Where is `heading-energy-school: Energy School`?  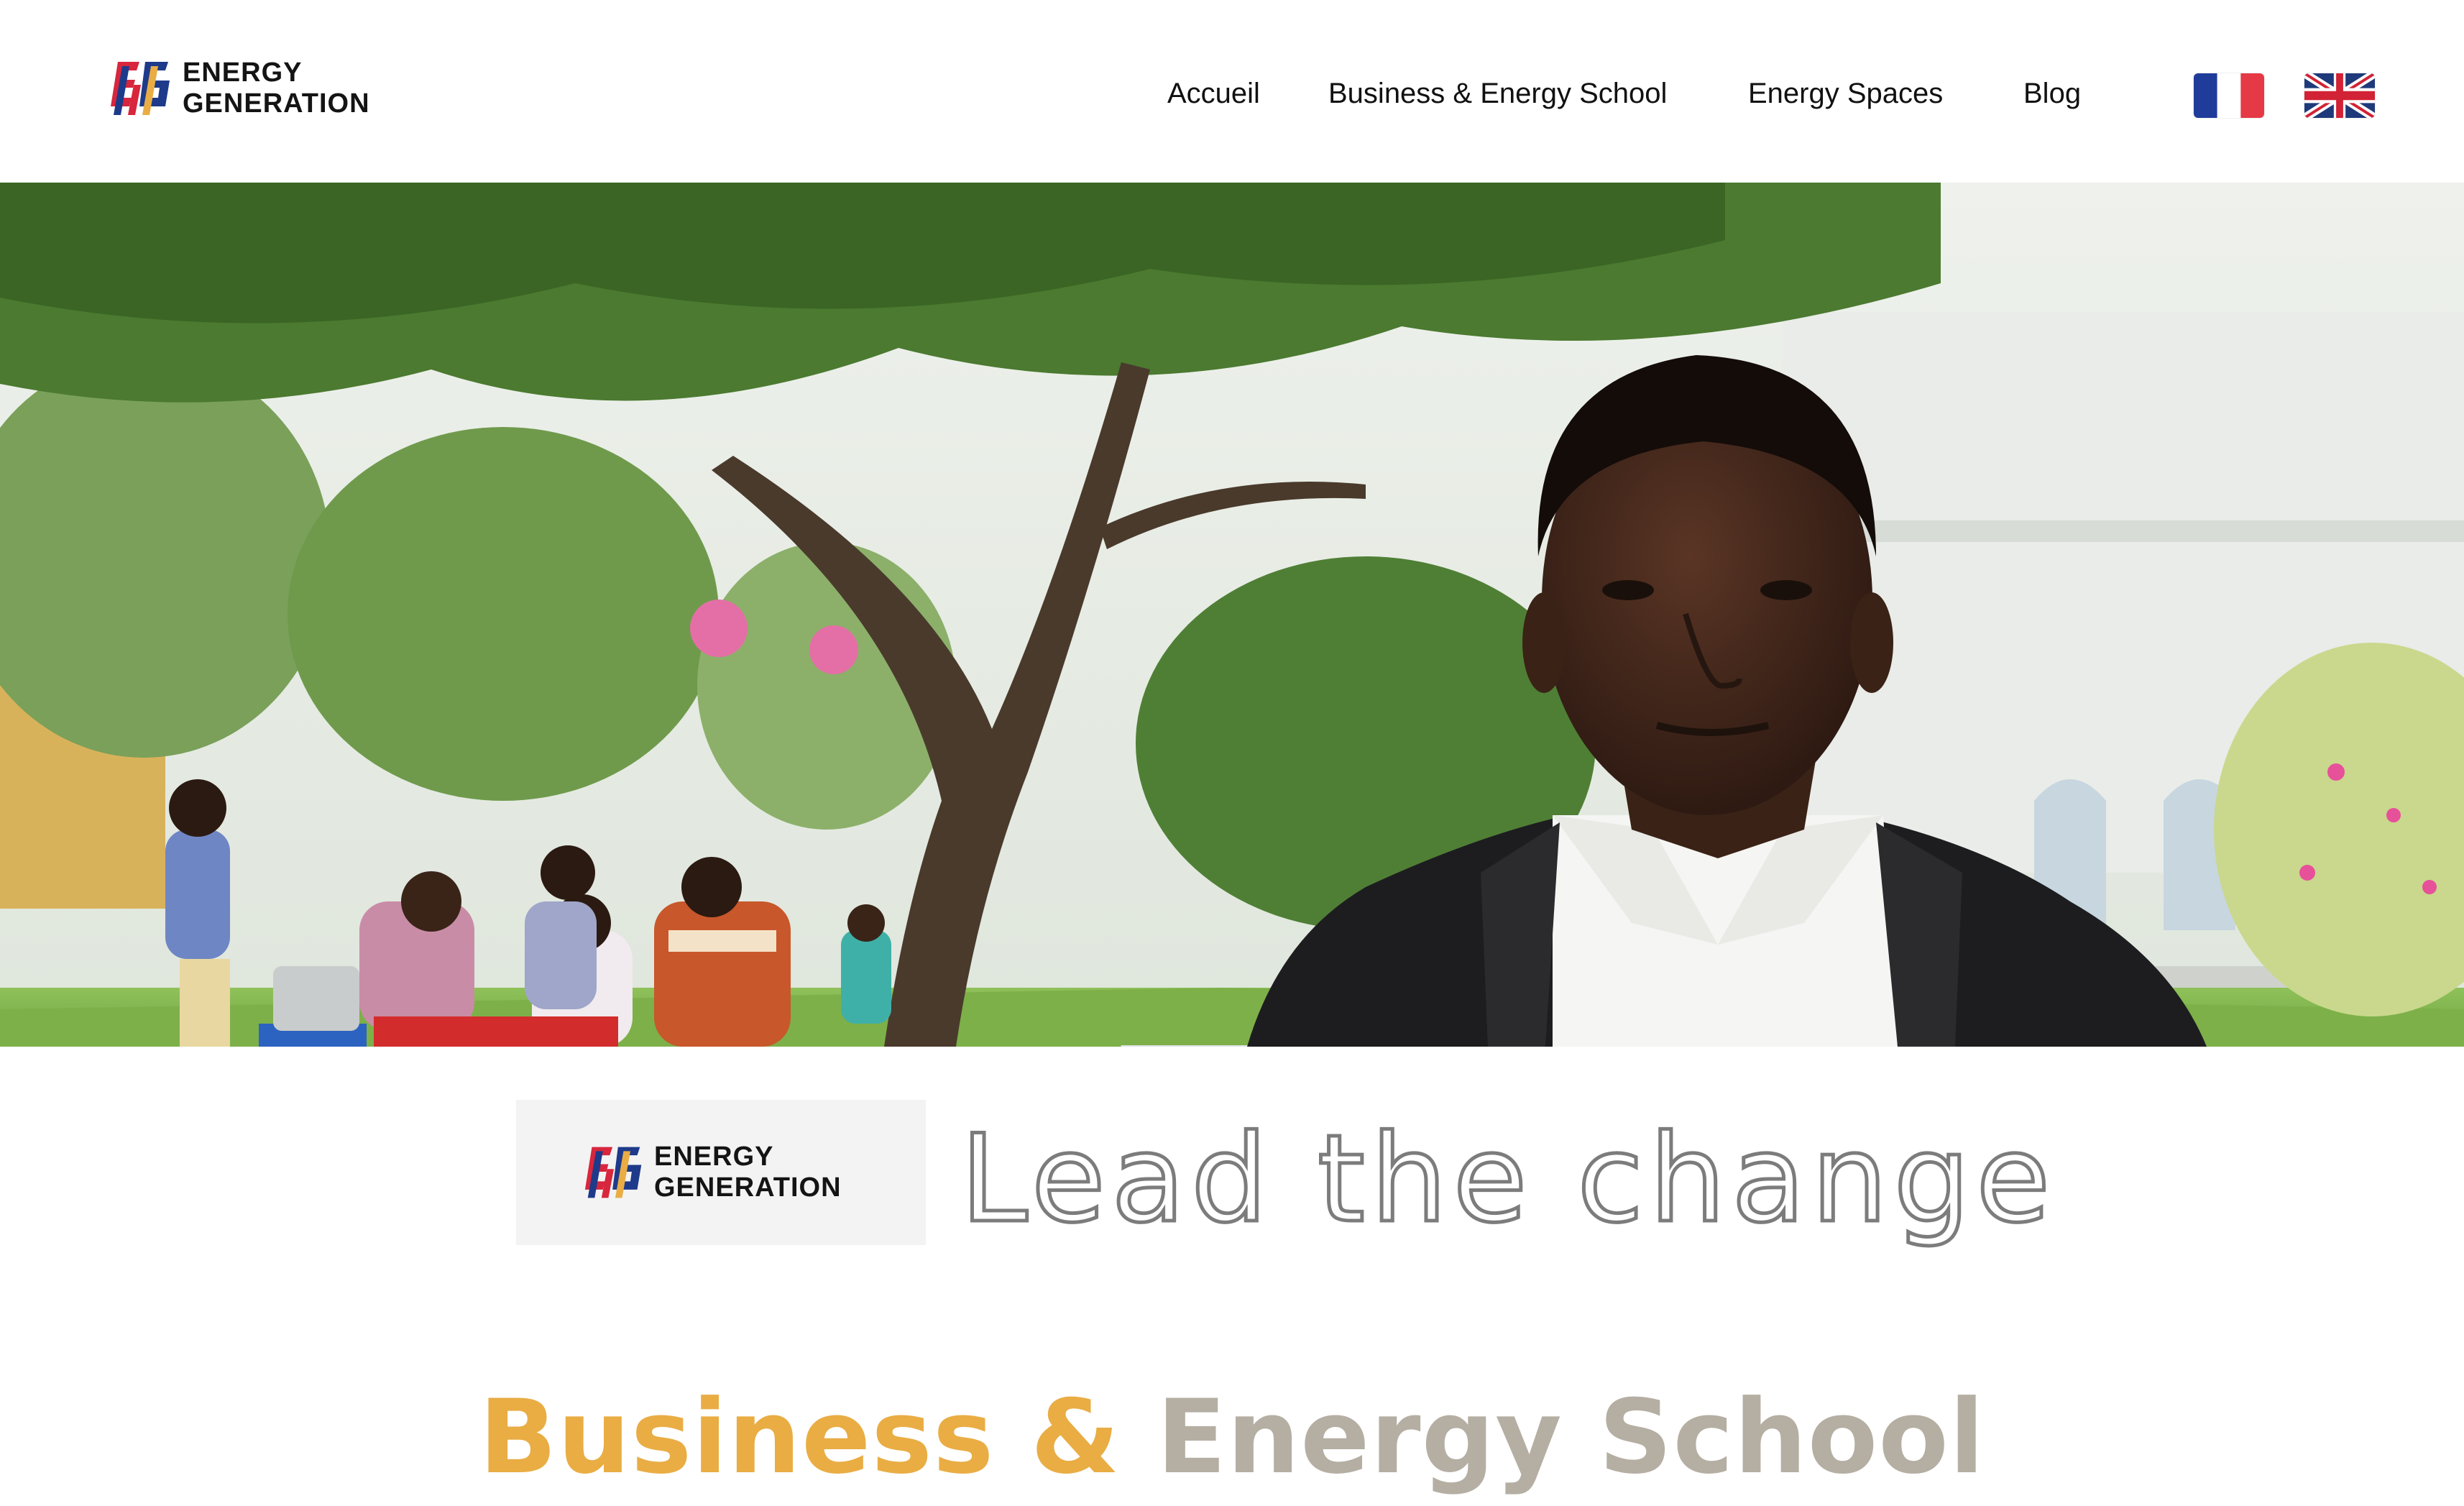 heading-energy-school: Energy School is located at coordinates (1571, 1438).